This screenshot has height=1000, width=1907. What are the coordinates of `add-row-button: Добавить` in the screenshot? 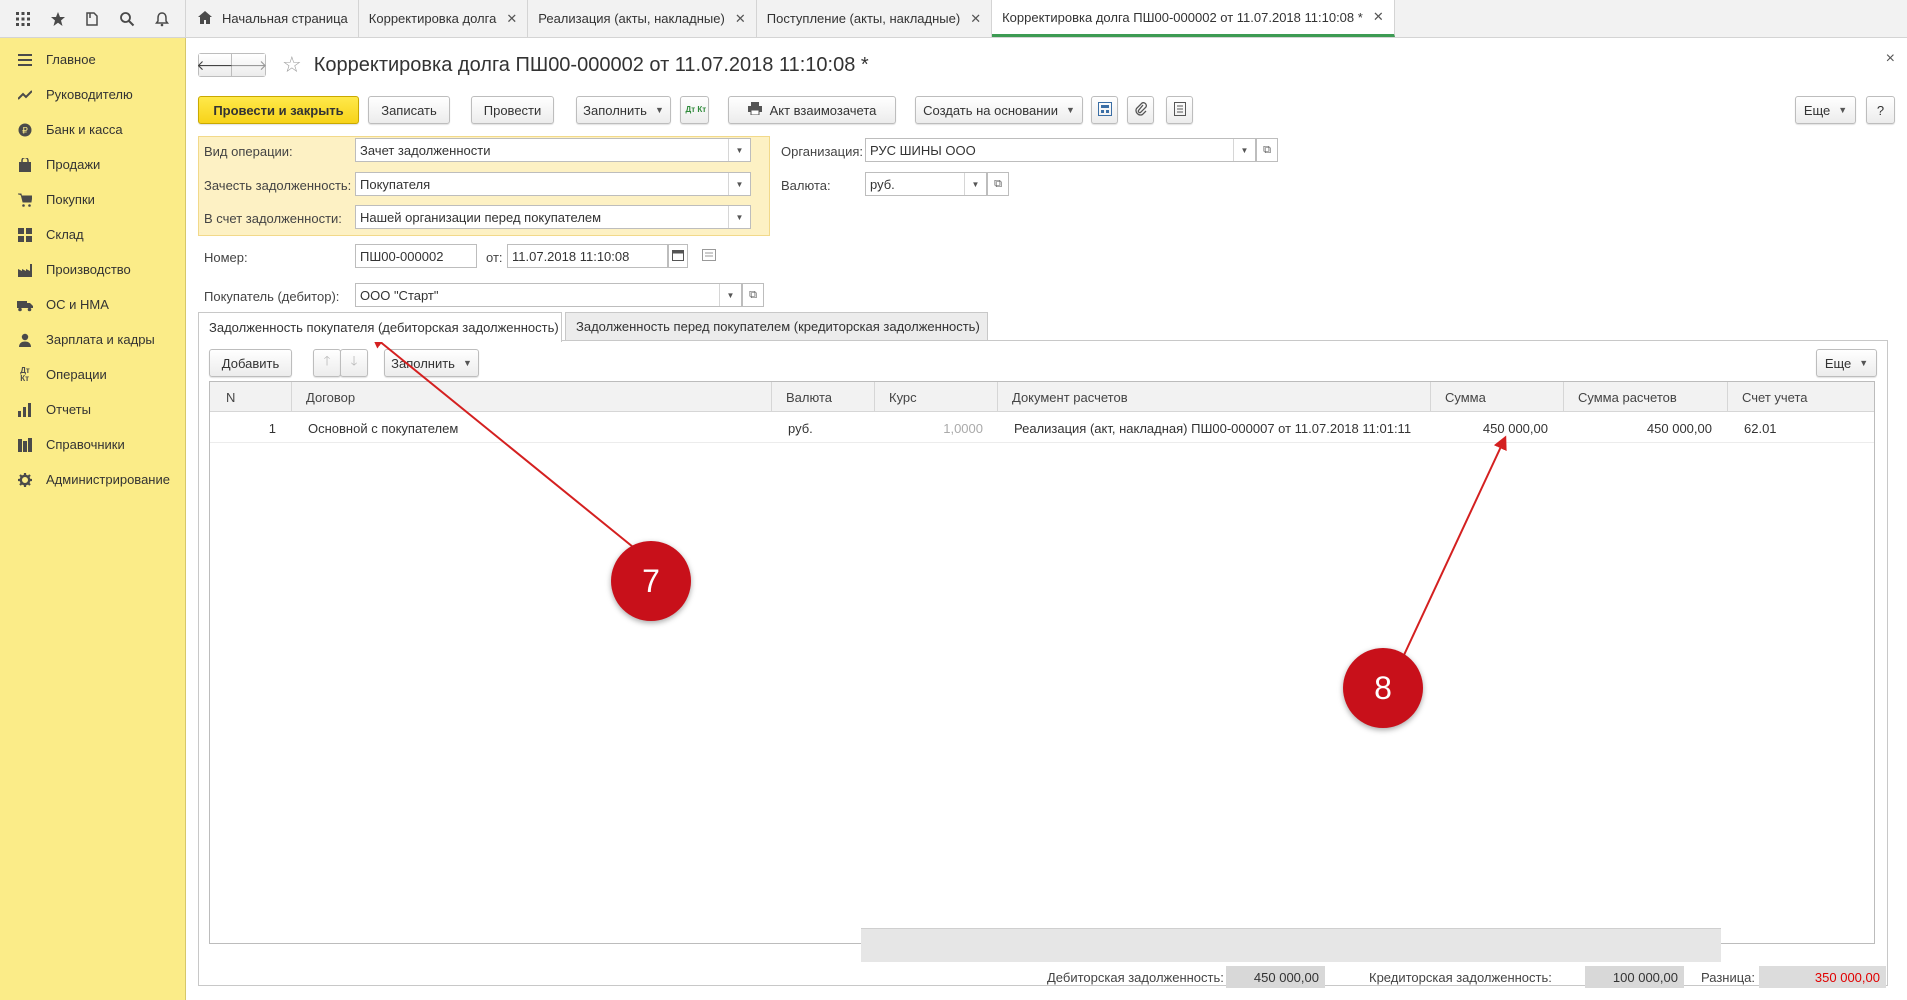 It's located at (250, 363).